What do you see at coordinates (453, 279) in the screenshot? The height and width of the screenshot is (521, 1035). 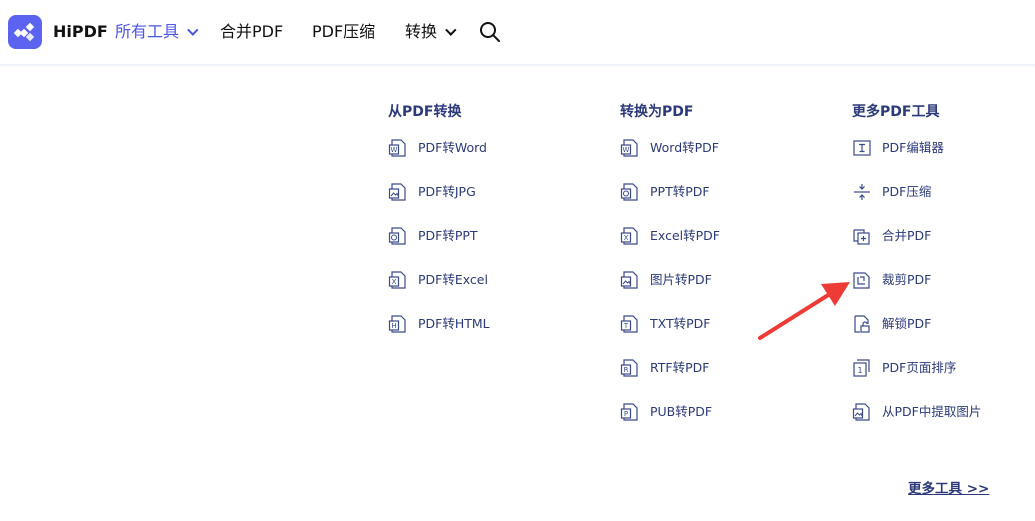 I see `menu-item-label: PDF转Excel` at bounding box center [453, 279].